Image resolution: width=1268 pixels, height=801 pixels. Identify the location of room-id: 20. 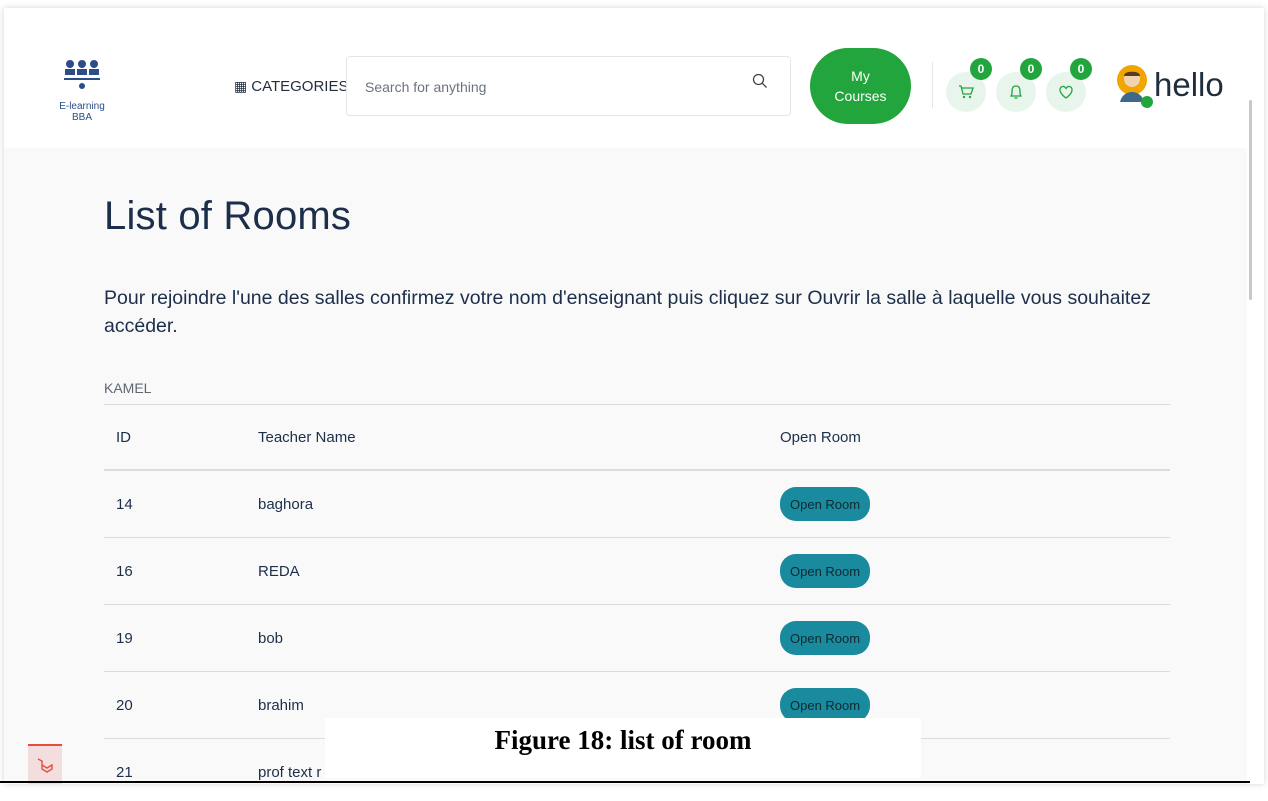
(175, 705).